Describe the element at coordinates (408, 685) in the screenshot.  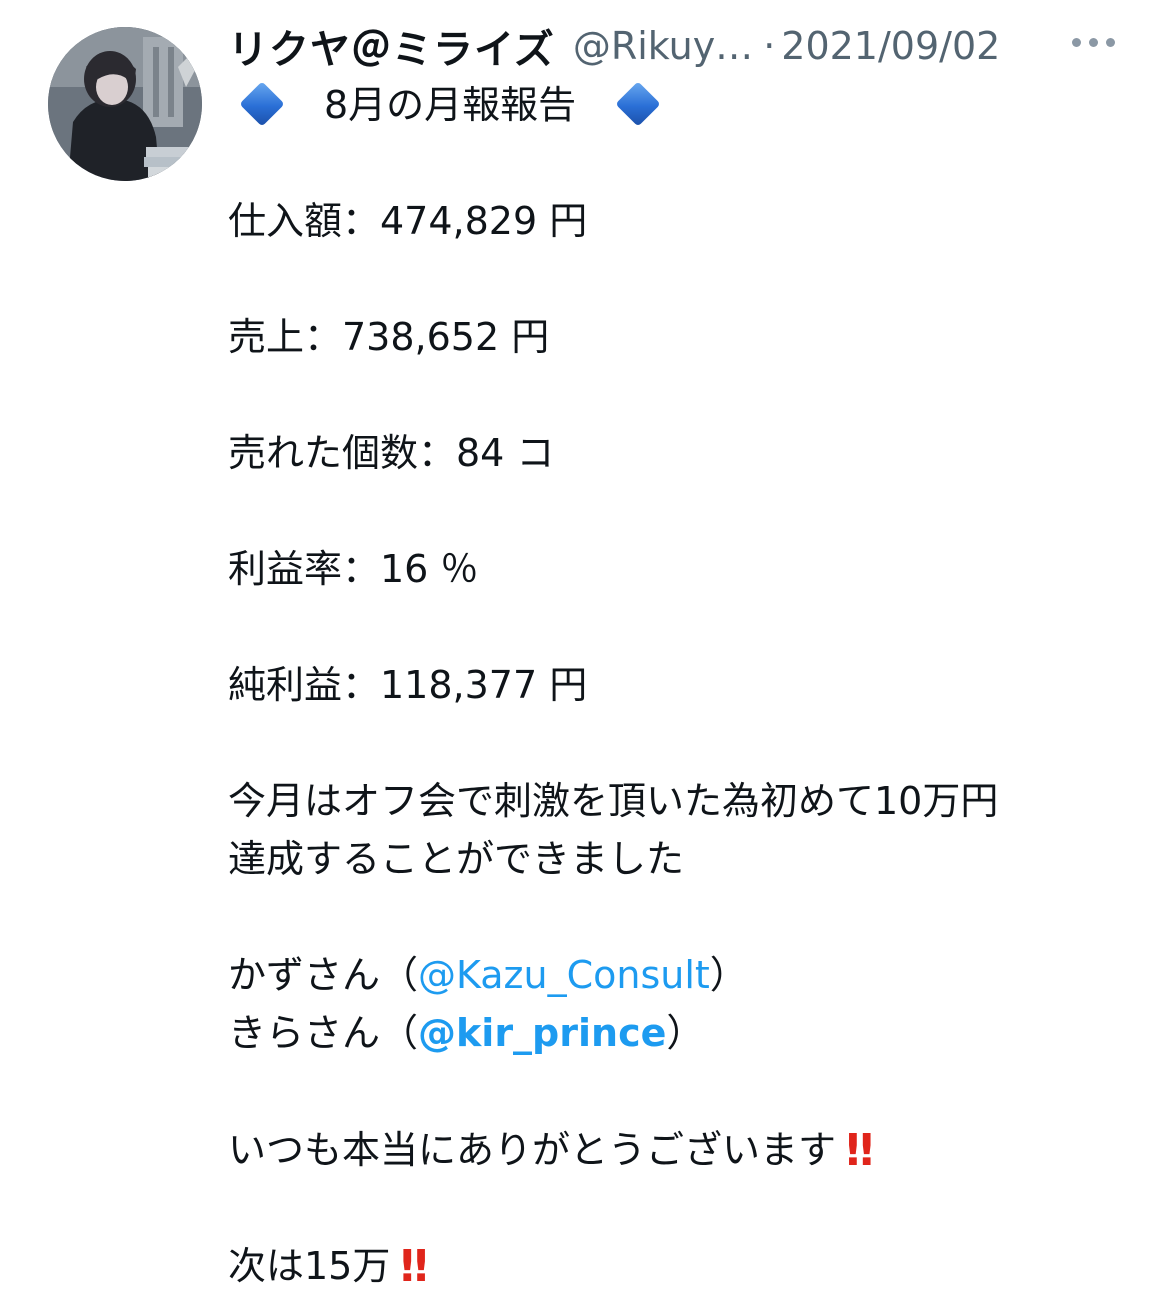
I see `net-profit: 純利益：118,377 円` at that location.